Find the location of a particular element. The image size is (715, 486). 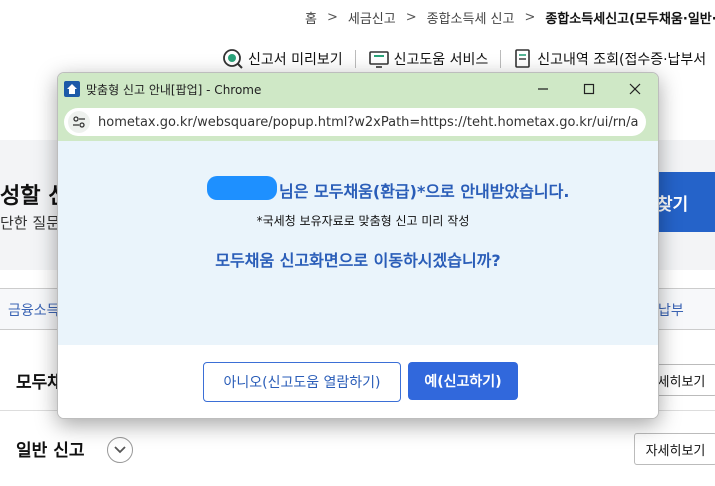

breadcrumb-home: 홈 is located at coordinates (311, 17).